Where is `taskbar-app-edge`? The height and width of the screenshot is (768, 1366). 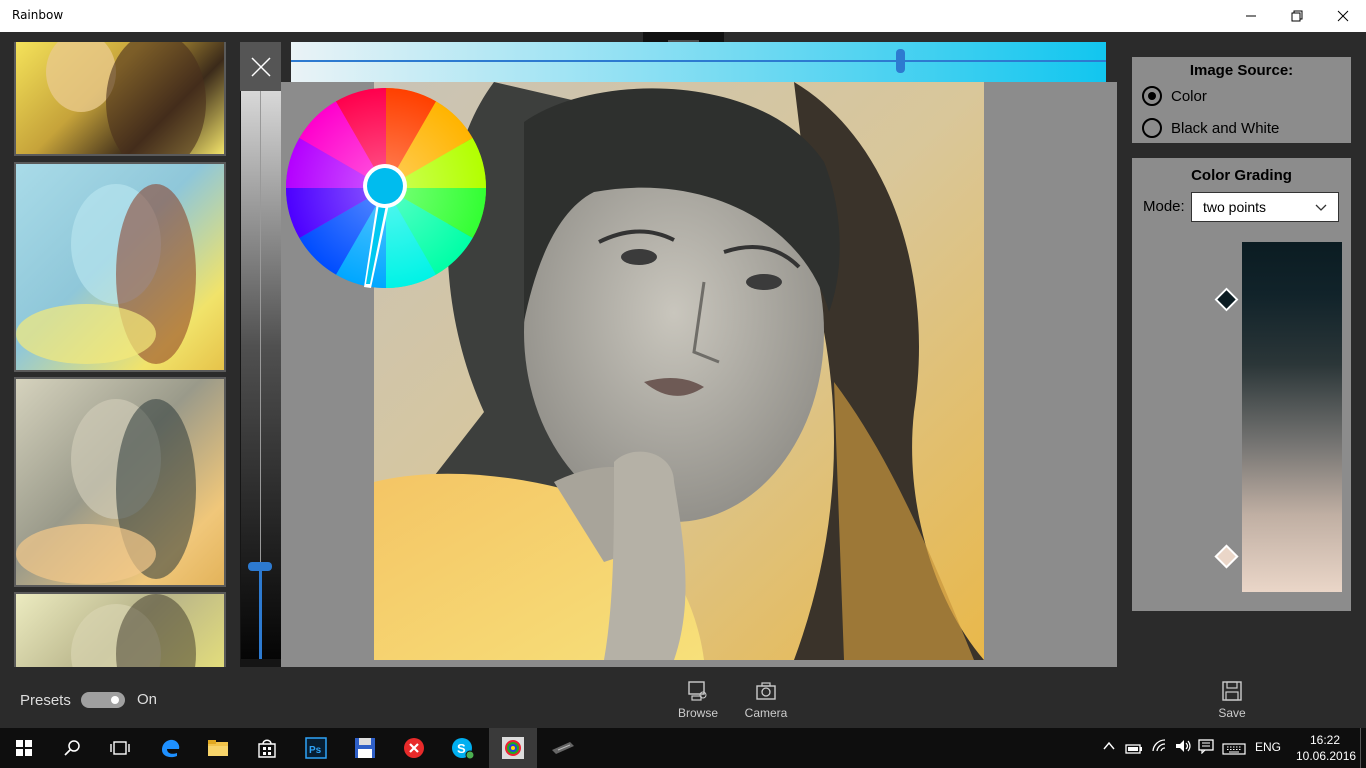
taskbar-app-edge is located at coordinates (170, 748).